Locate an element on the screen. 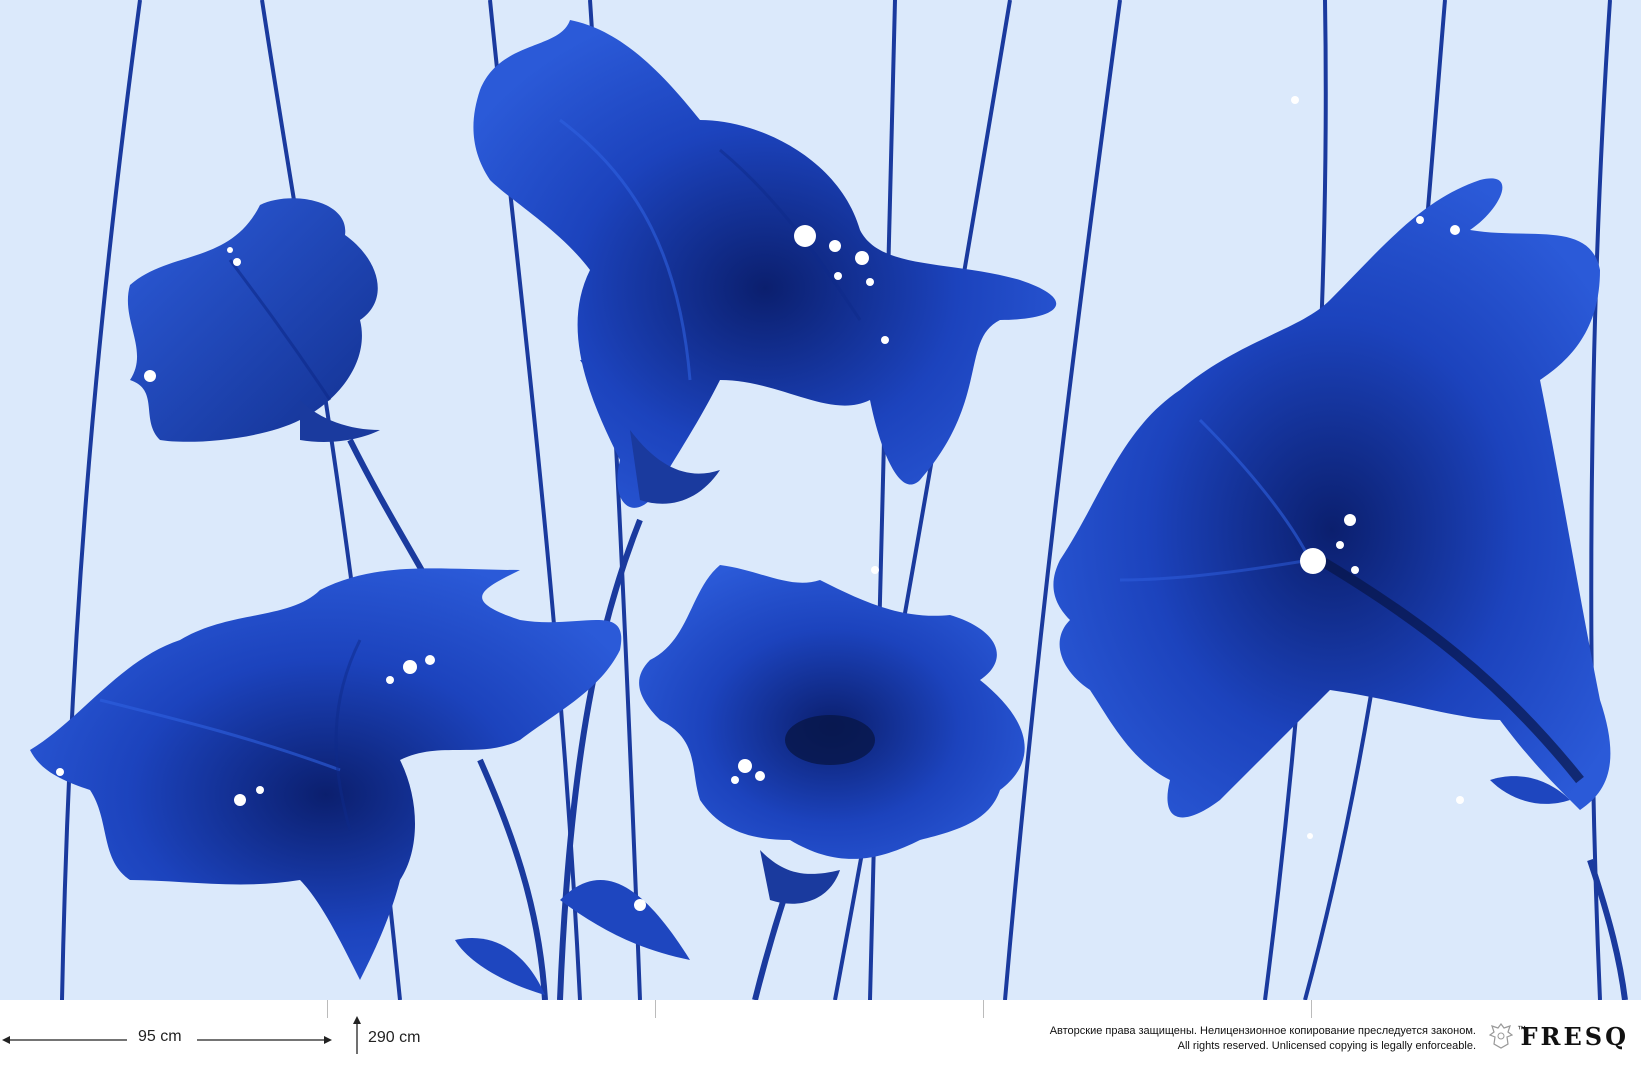  panel-width-label: 95 cm is located at coordinates (160, 1036).